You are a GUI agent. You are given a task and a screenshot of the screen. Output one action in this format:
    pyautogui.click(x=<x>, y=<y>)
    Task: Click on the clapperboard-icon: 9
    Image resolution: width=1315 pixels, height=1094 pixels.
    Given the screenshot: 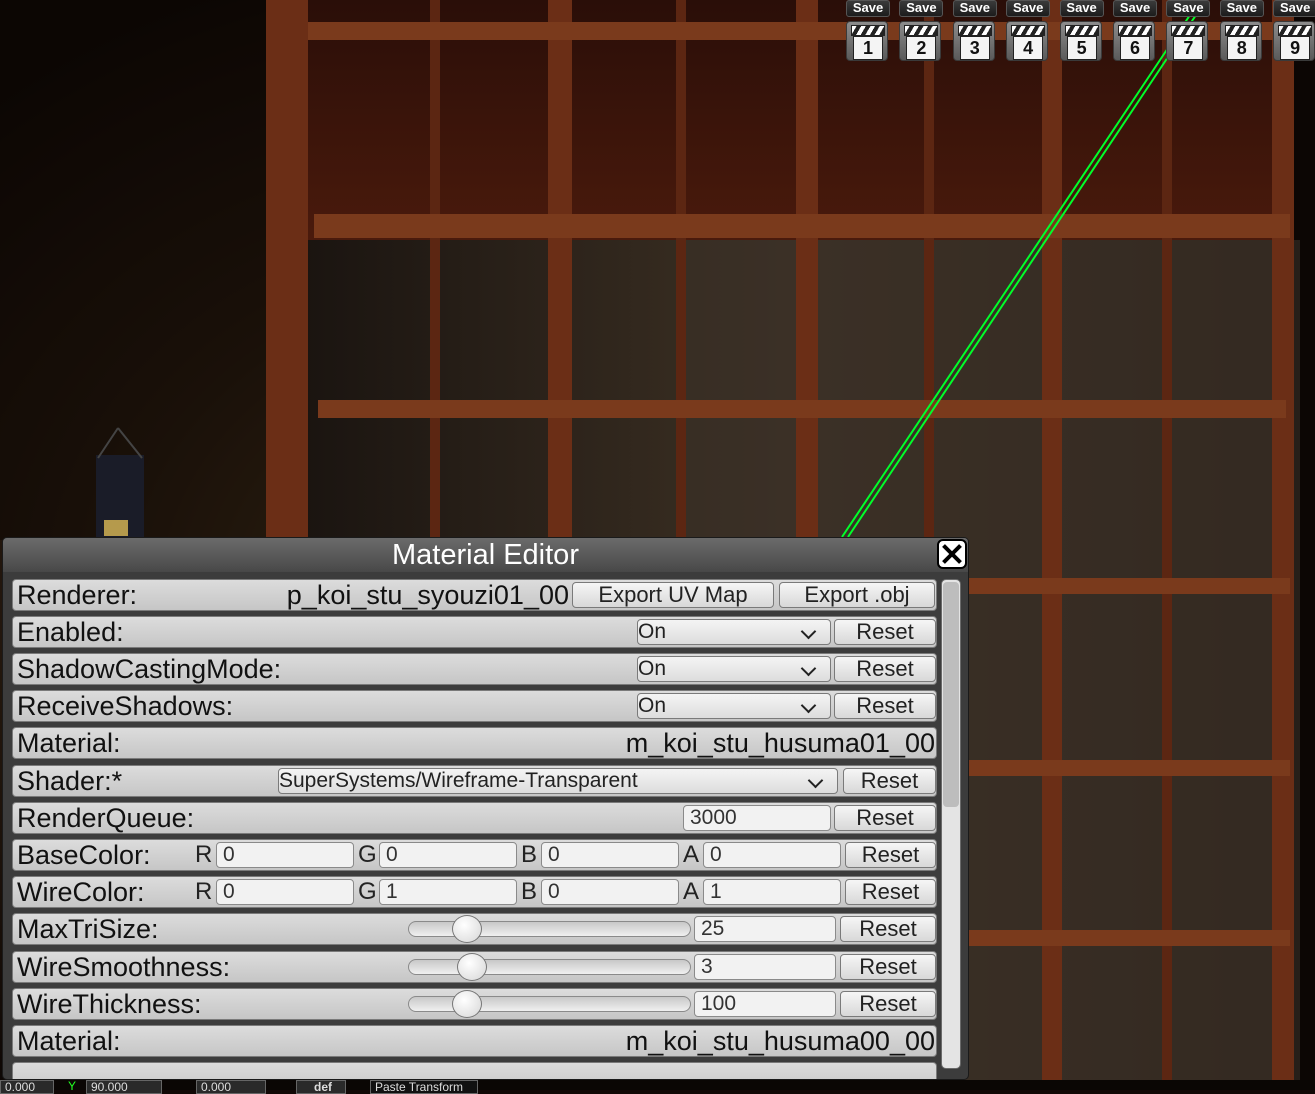 What is the action you would take?
    pyautogui.click(x=1294, y=41)
    